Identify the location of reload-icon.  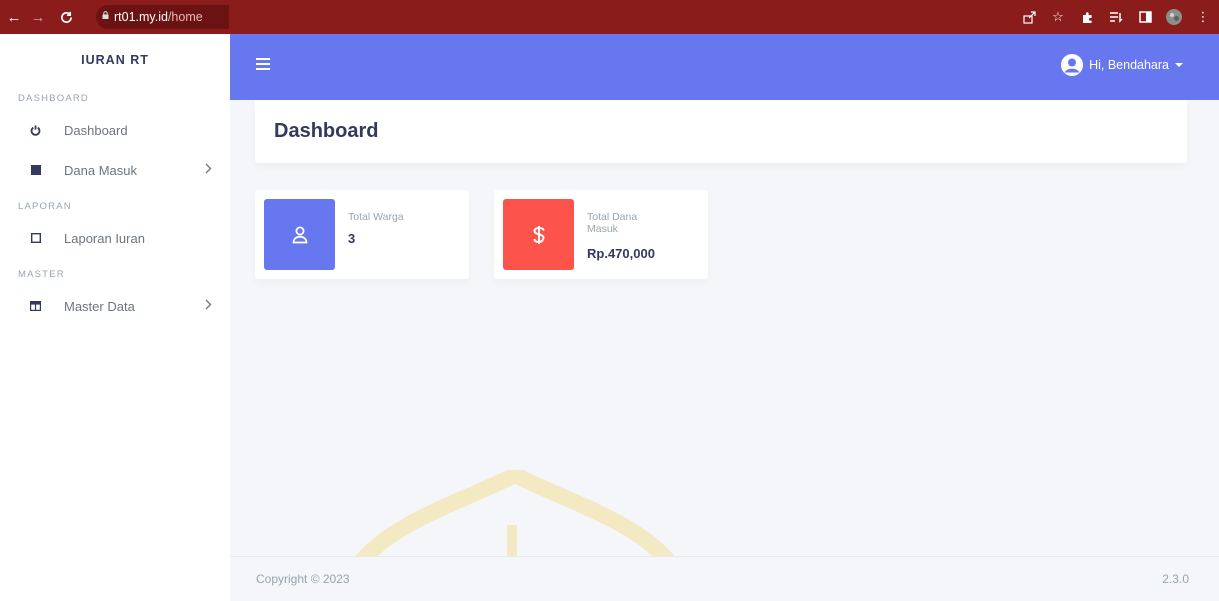
(66, 17).